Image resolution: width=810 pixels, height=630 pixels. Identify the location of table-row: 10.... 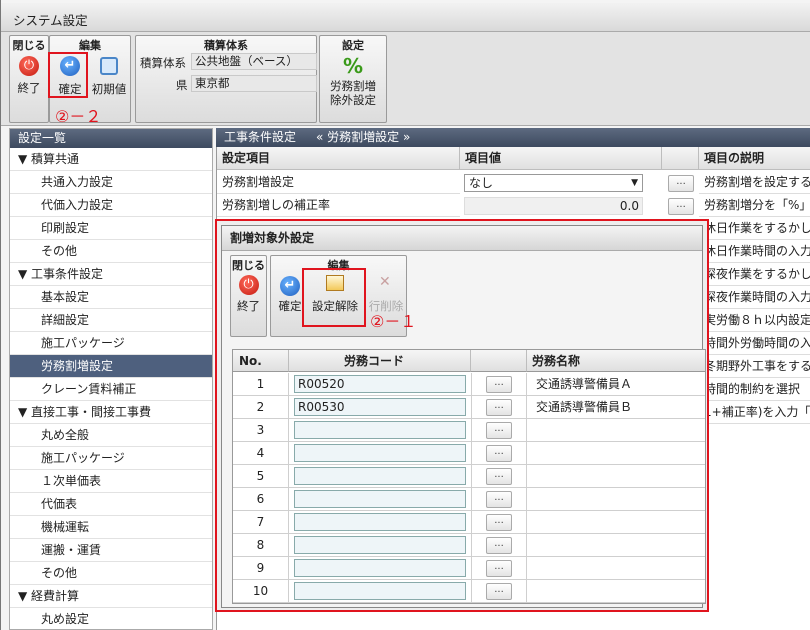
(469, 591).